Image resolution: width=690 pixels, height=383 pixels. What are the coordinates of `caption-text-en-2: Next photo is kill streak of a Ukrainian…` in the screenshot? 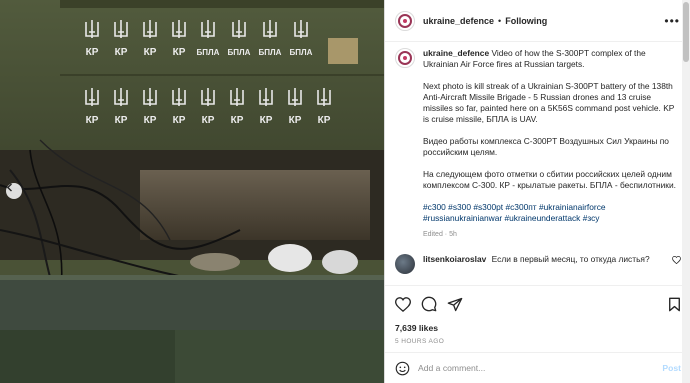 It's located at (549, 102).